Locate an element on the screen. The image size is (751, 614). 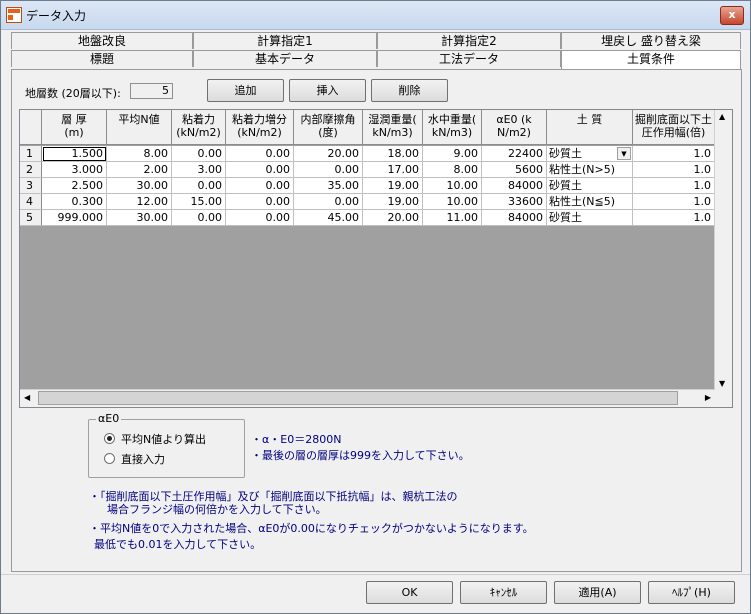
cell-thickness: 0.300 is located at coordinates (74, 202).